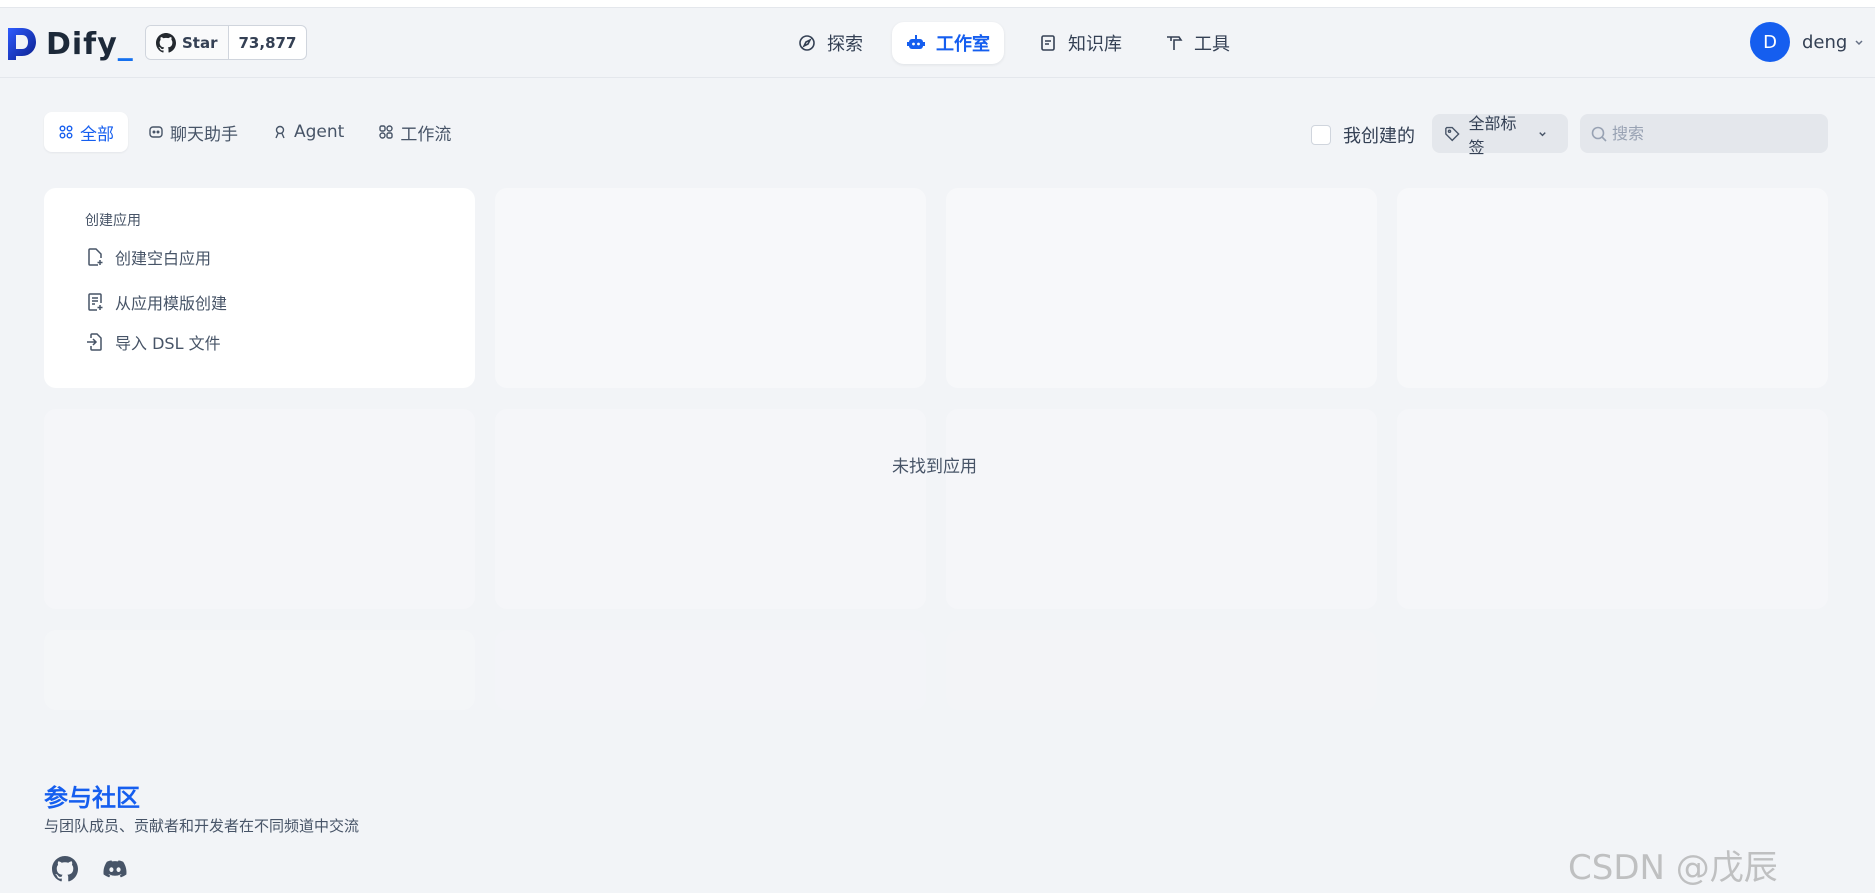 The height and width of the screenshot is (893, 1875). I want to click on created-by-me-label: 我创建的, so click(1379, 136).